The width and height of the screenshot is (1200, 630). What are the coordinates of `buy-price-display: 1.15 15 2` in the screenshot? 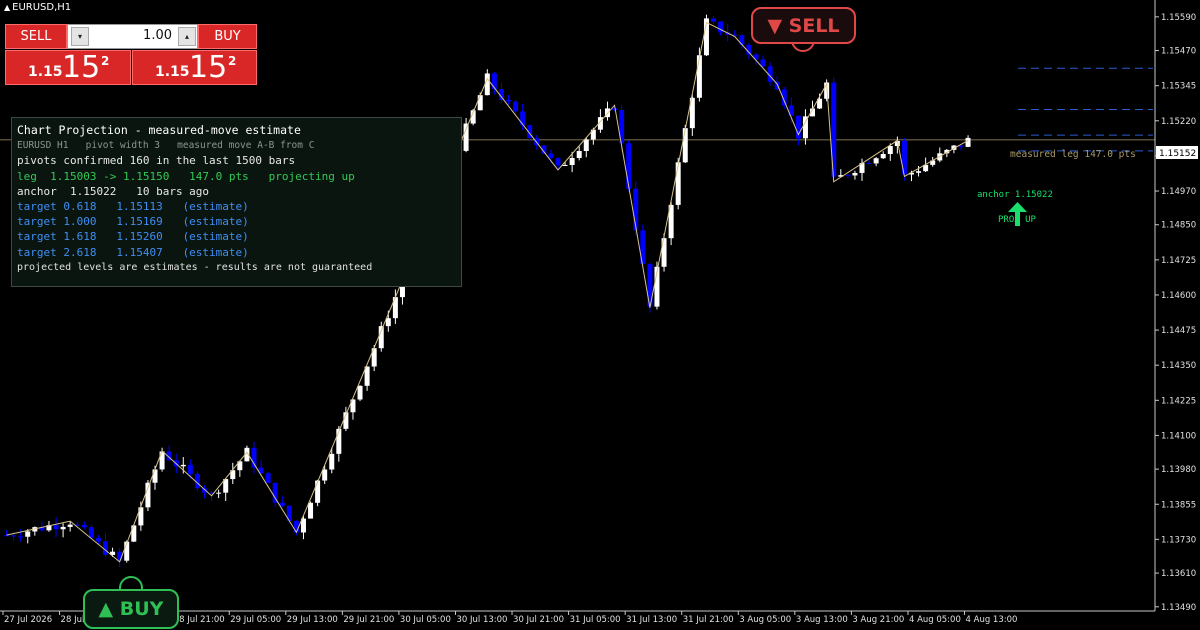 It's located at (194, 67).